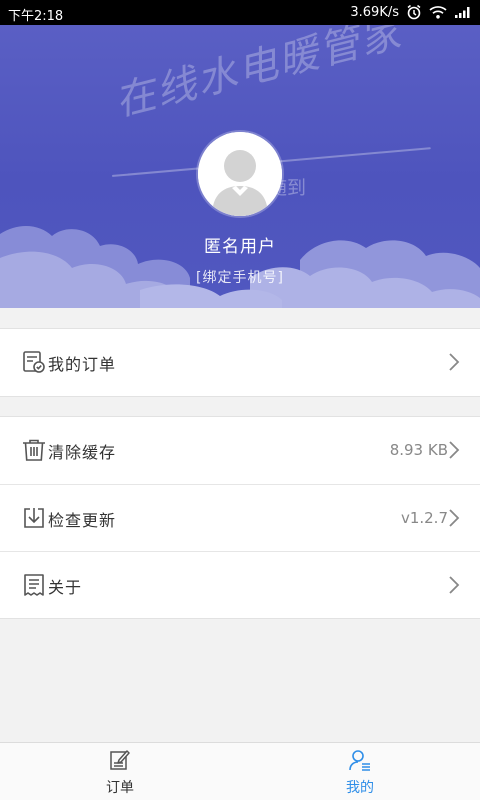 The image size is (480, 800). Describe the element at coordinates (414, 12) in the screenshot. I see `alarm-icon` at that location.